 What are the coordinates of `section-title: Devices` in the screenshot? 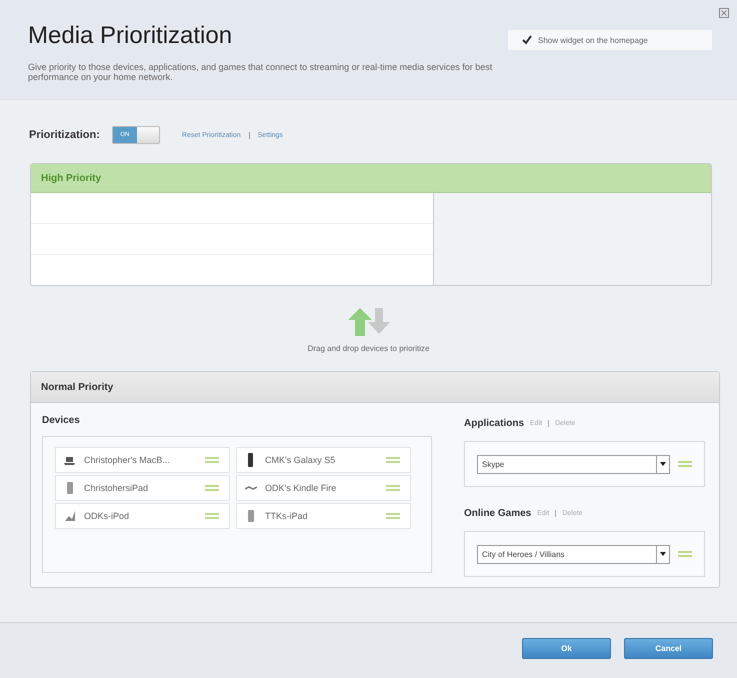 It's located at (61, 420).